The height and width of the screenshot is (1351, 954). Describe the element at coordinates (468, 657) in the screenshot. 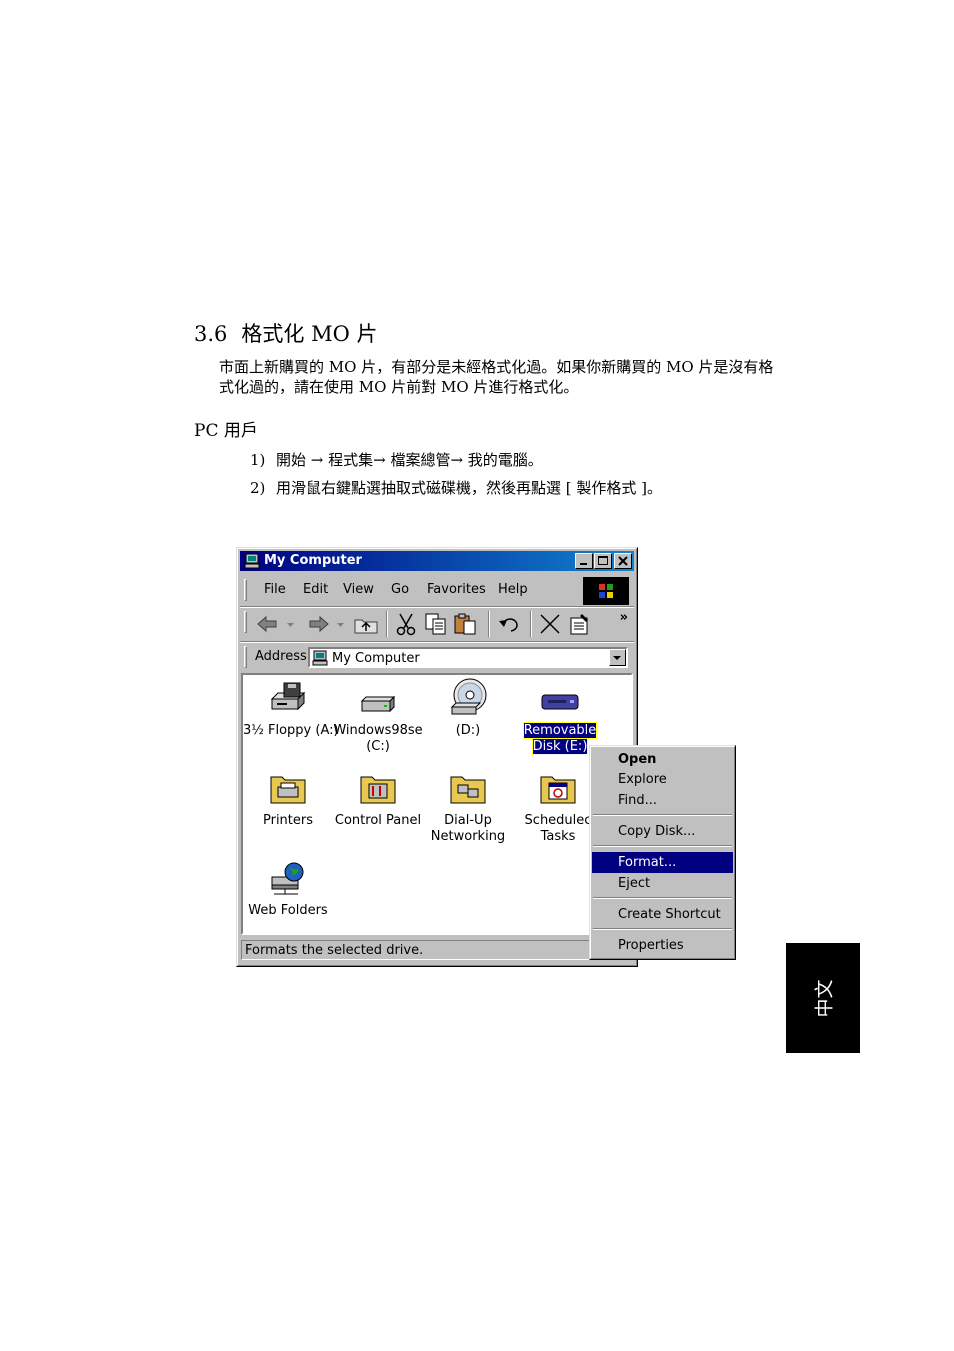

I see `address-field: My Computer` at that location.